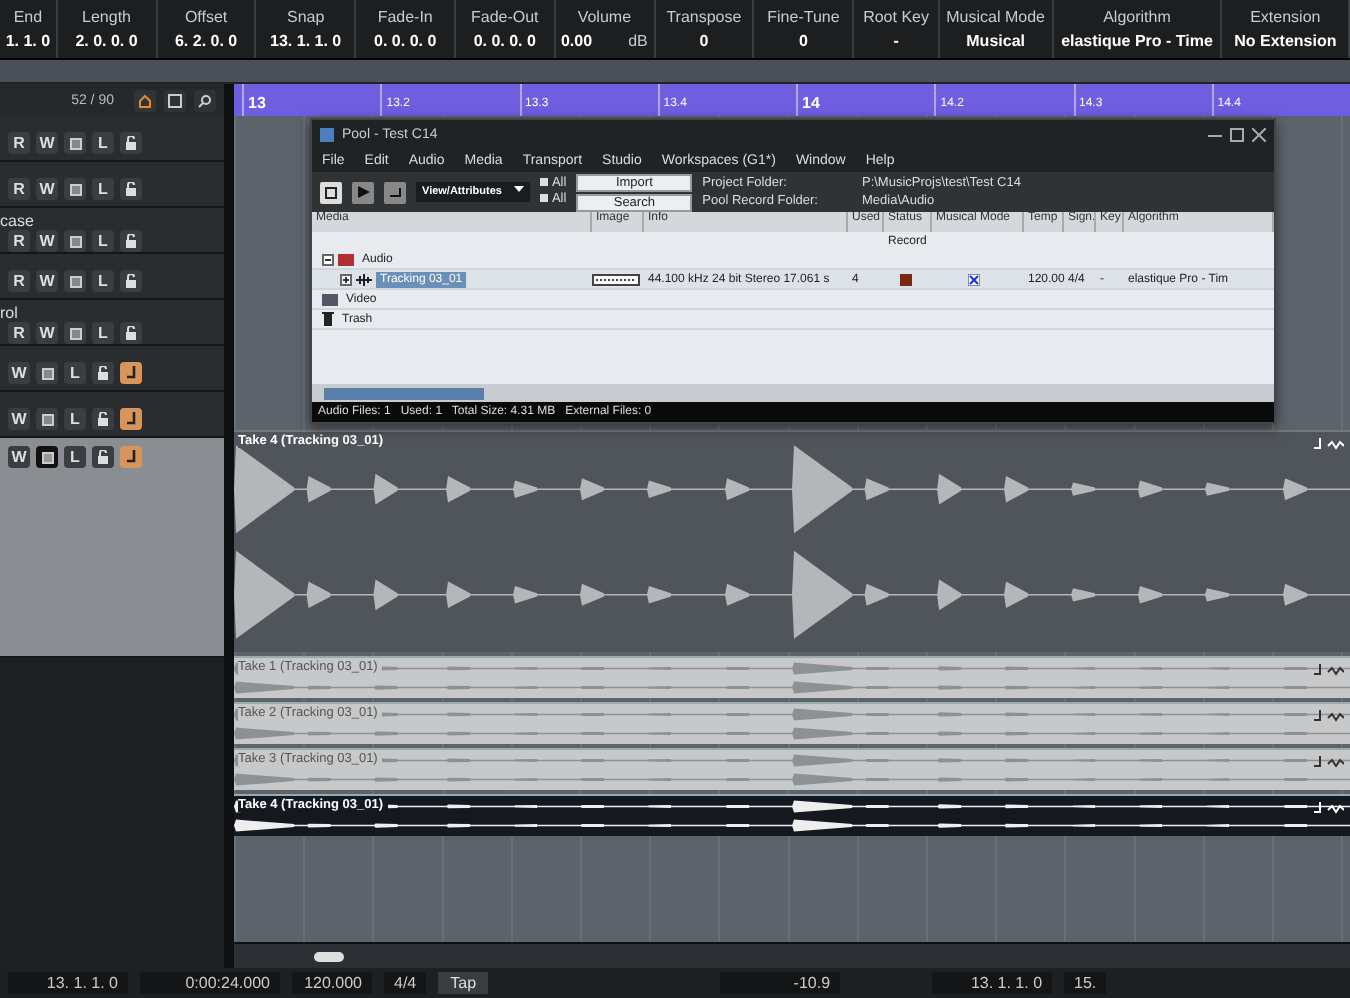 Image resolution: width=1350 pixels, height=998 pixels. What do you see at coordinates (28, 41) in the screenshot?
I see `field-value: 1. 1. 0` at bounding box center [28, 41].